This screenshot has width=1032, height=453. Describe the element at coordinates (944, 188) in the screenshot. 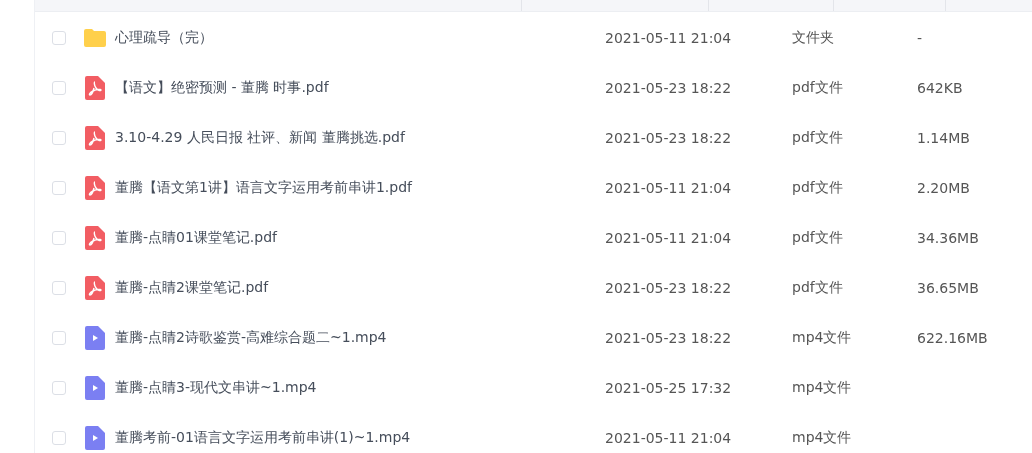

I see `file-size: 2.20MB` at that location.